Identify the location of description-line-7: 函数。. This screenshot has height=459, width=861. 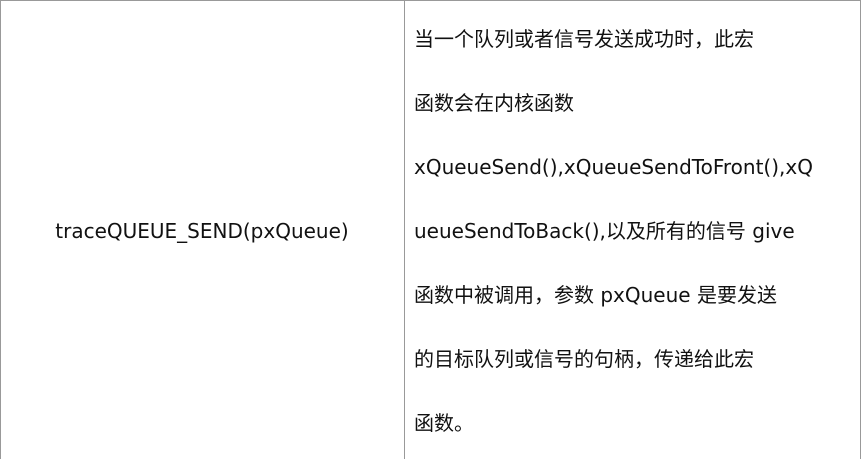
(444, 423).